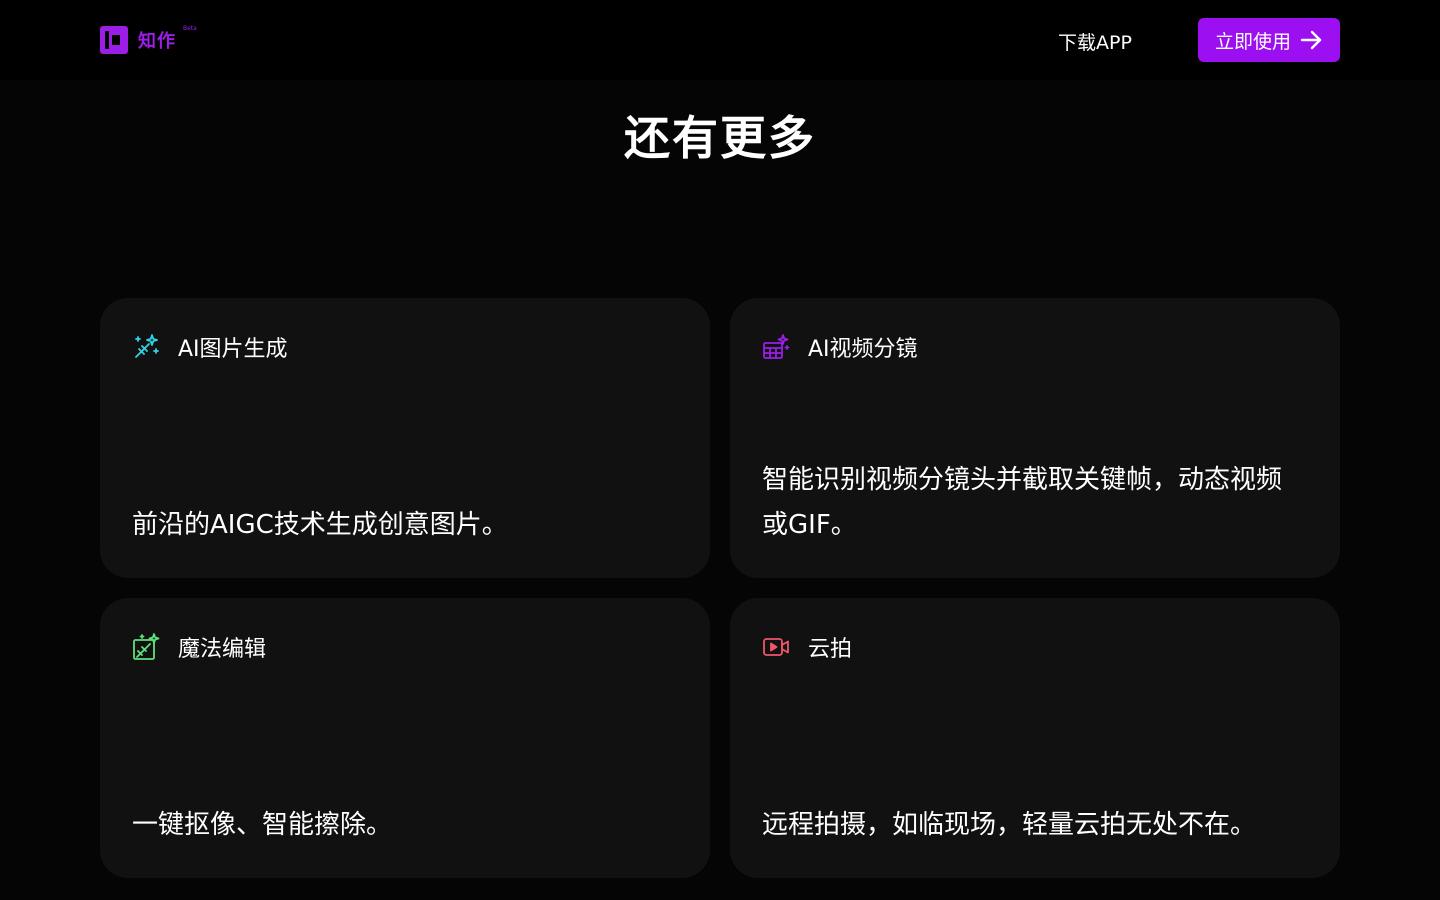 The width and height of the screenshot is (1440, 900). Describe the element at coordinates (320, 525) in the screenshot. I see `card-description: 前沿的AIGC技术生成创意图片。` at that location.